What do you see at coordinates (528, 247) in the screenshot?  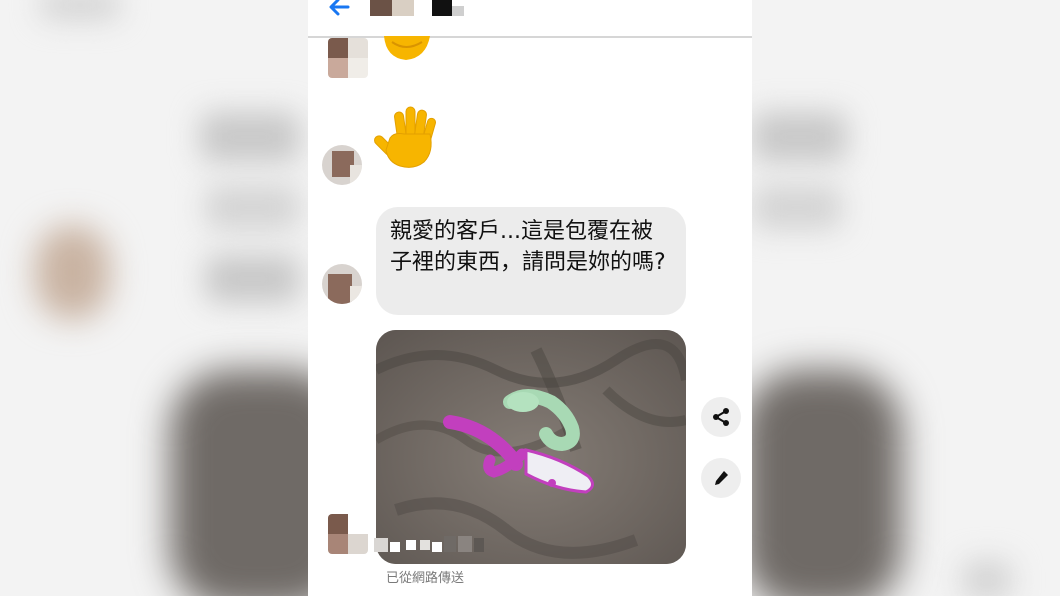 I see `message-text: 親愛的客戶...這是包覆在被子裡的東西，請問是妳的嗎?` at bounding box center [528, 247].